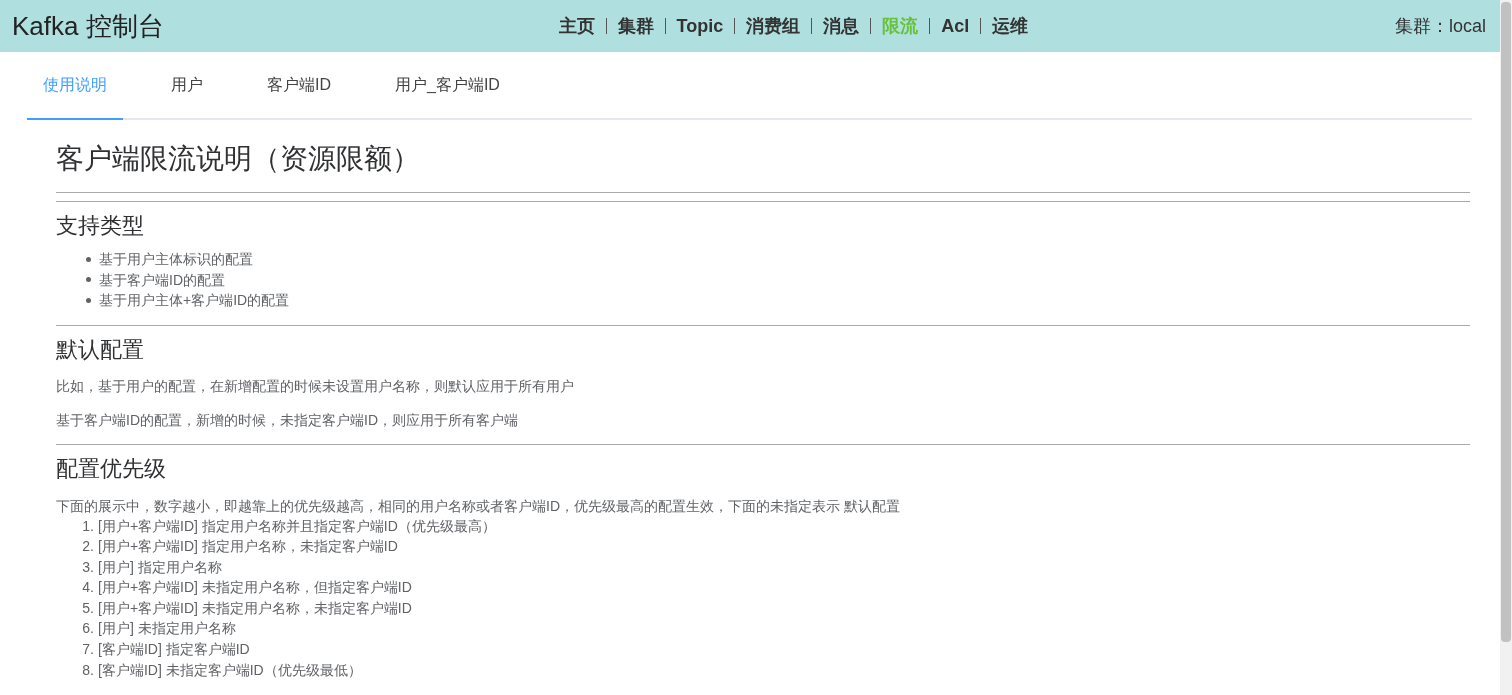  I want to click on nav-link: Topic, so click(700, 26).